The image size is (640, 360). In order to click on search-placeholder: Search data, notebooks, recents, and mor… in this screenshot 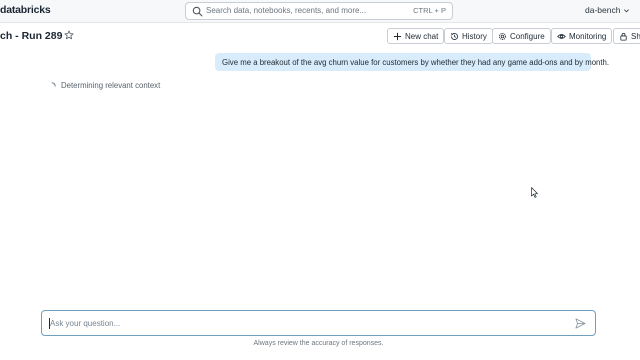, I will do `click(286, 10)`.